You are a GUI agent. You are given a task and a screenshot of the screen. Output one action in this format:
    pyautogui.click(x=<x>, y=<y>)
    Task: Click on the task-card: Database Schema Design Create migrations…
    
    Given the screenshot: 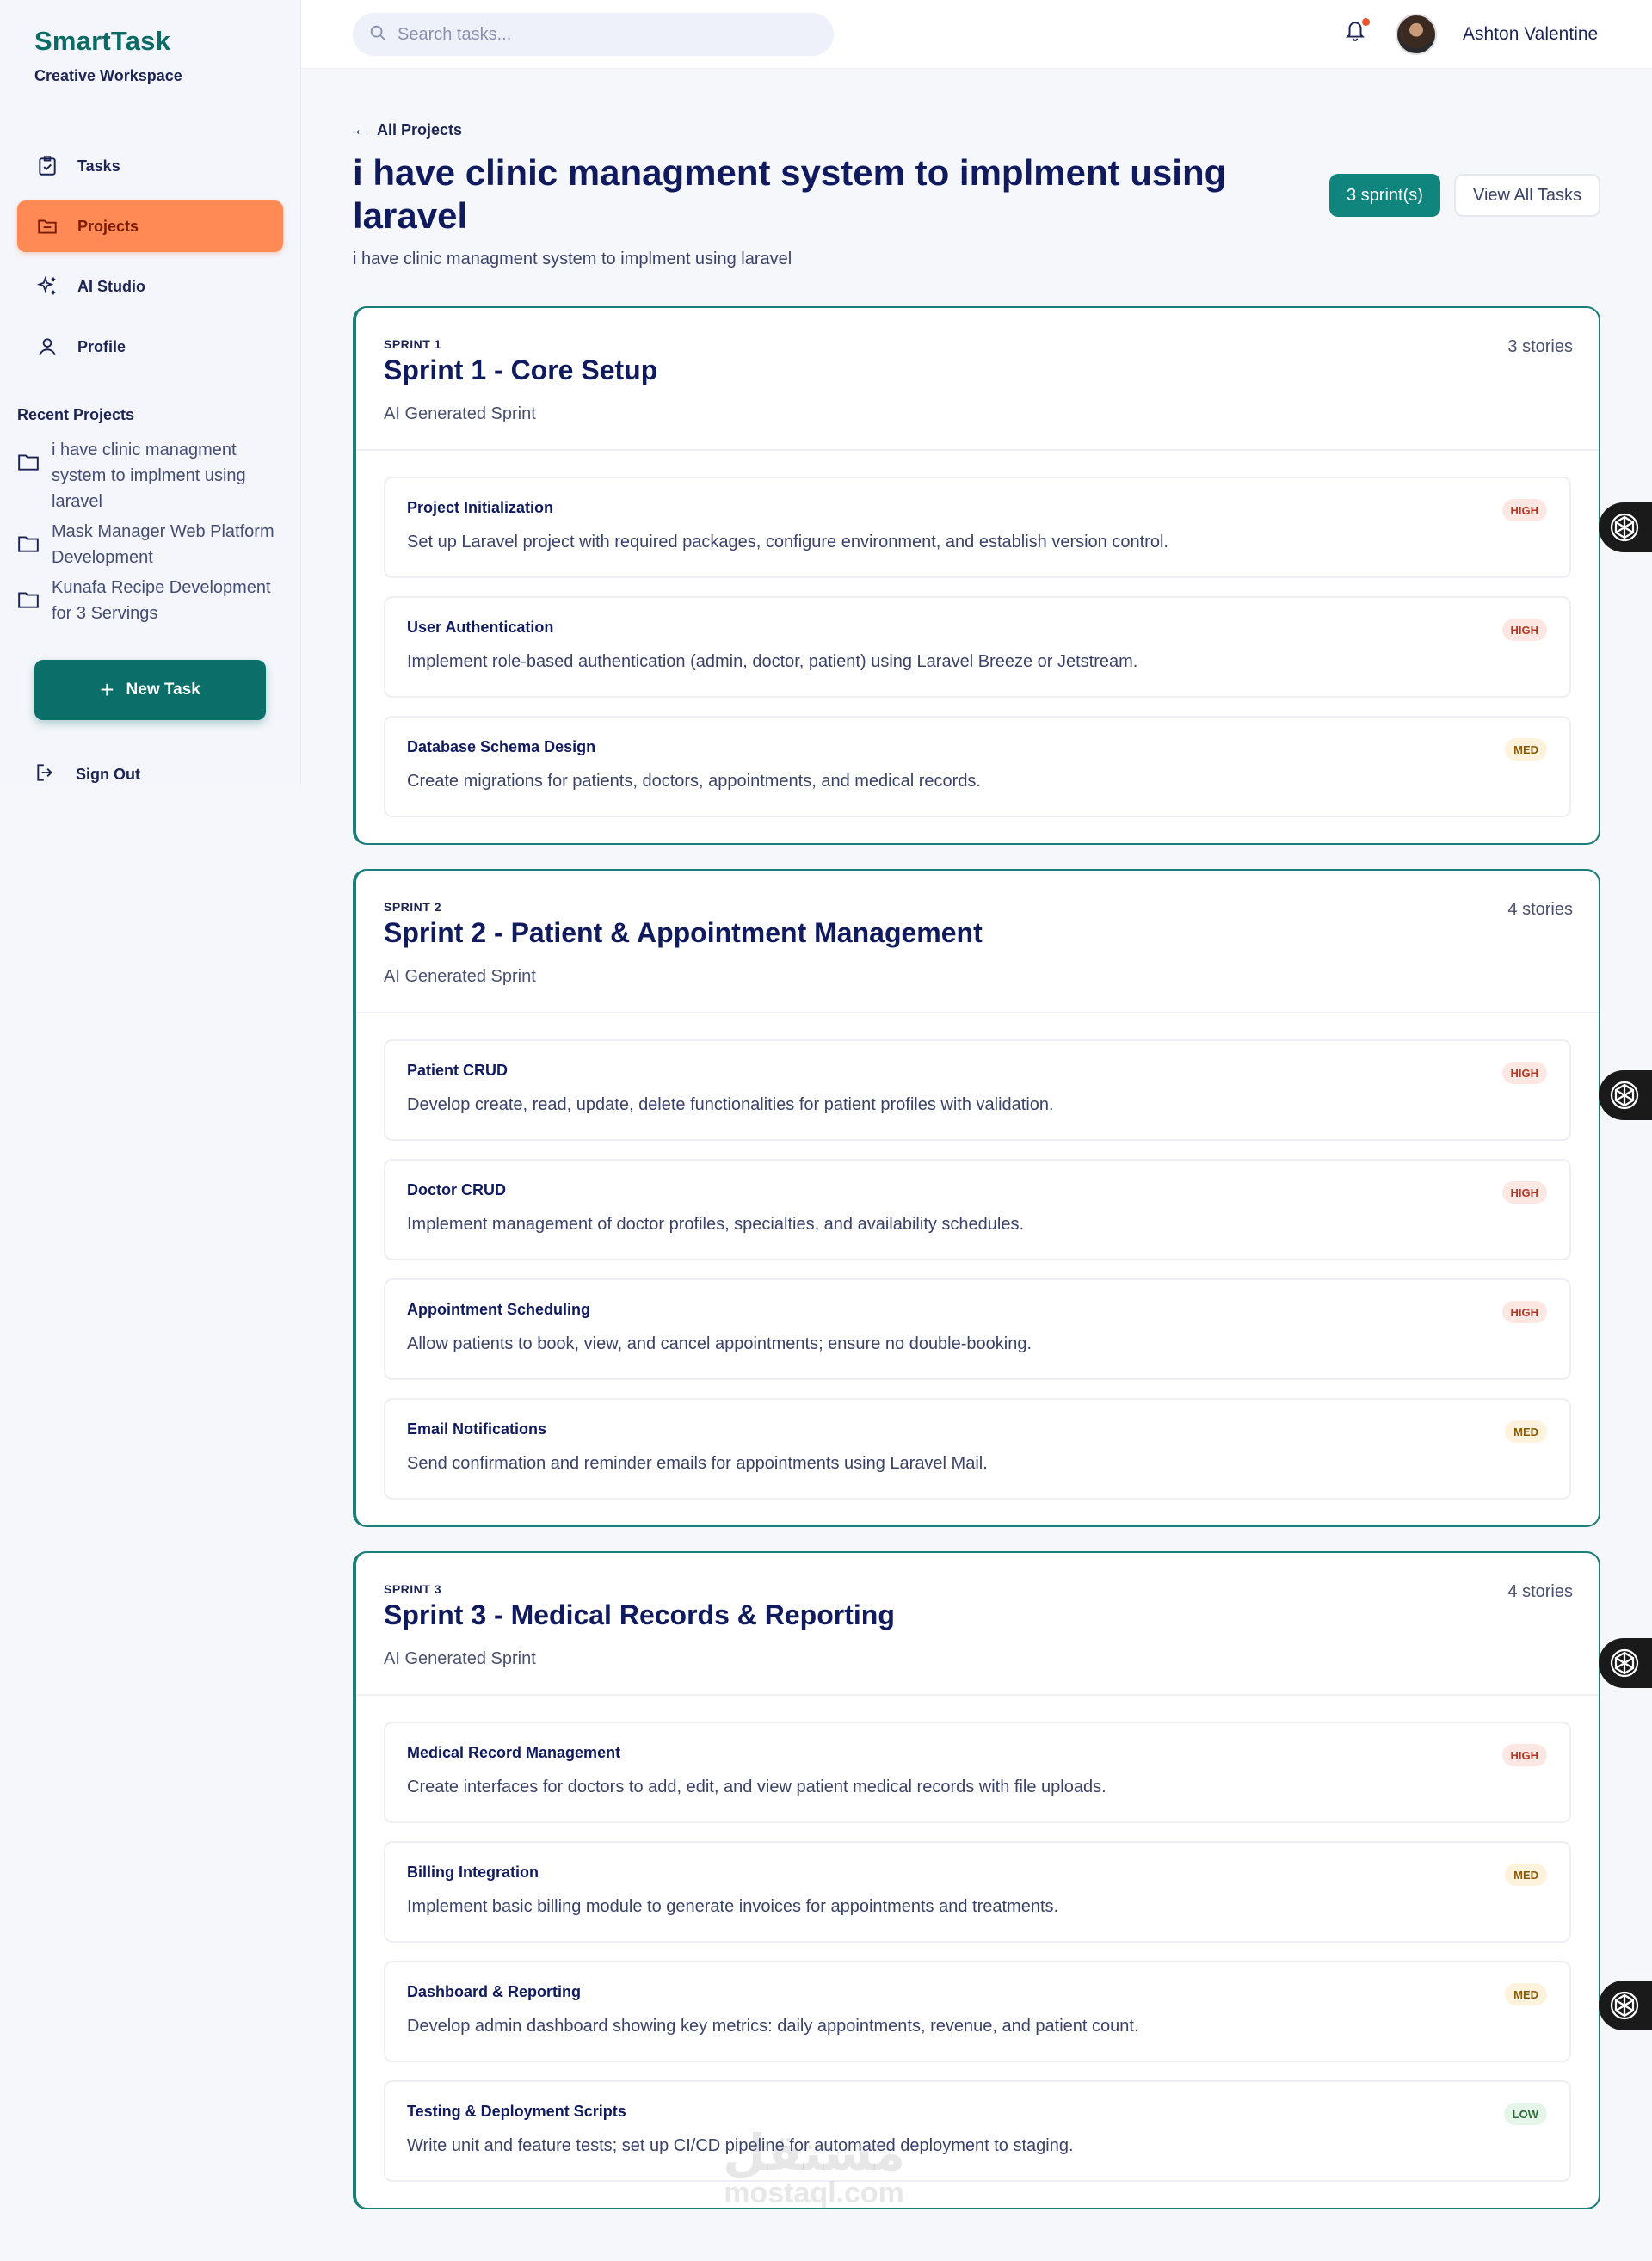 What is the action you would take?
    pyautogui.click(x=977, y=767)
    